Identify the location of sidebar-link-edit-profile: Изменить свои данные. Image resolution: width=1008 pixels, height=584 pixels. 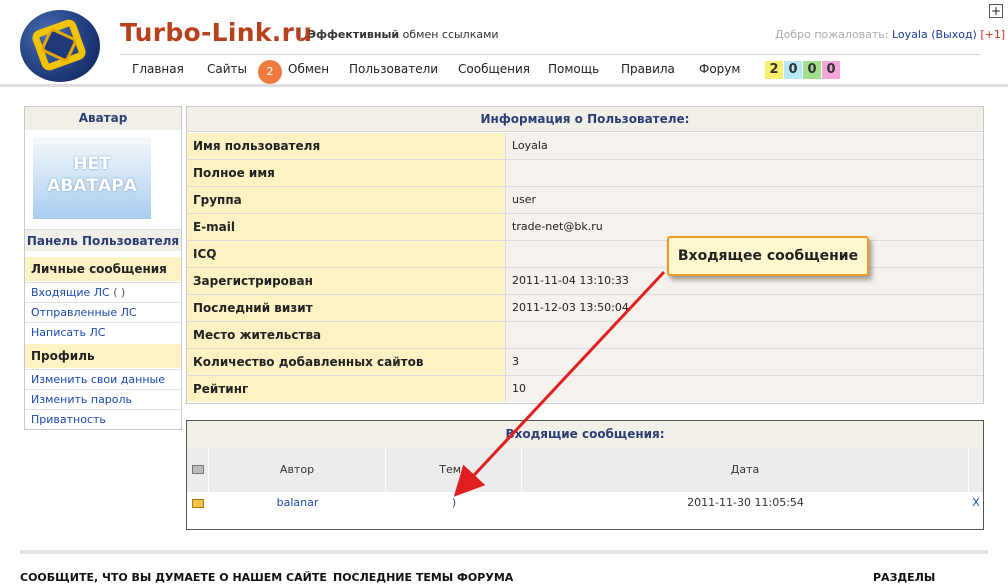
(103, 379).